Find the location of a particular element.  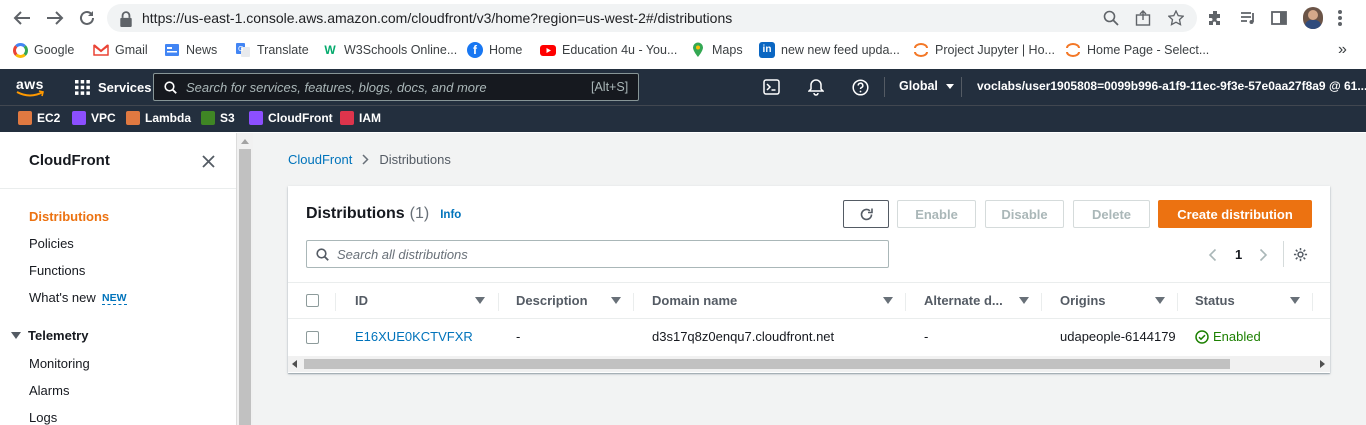

column-header-id: ID is located at coordinates (361, 300).